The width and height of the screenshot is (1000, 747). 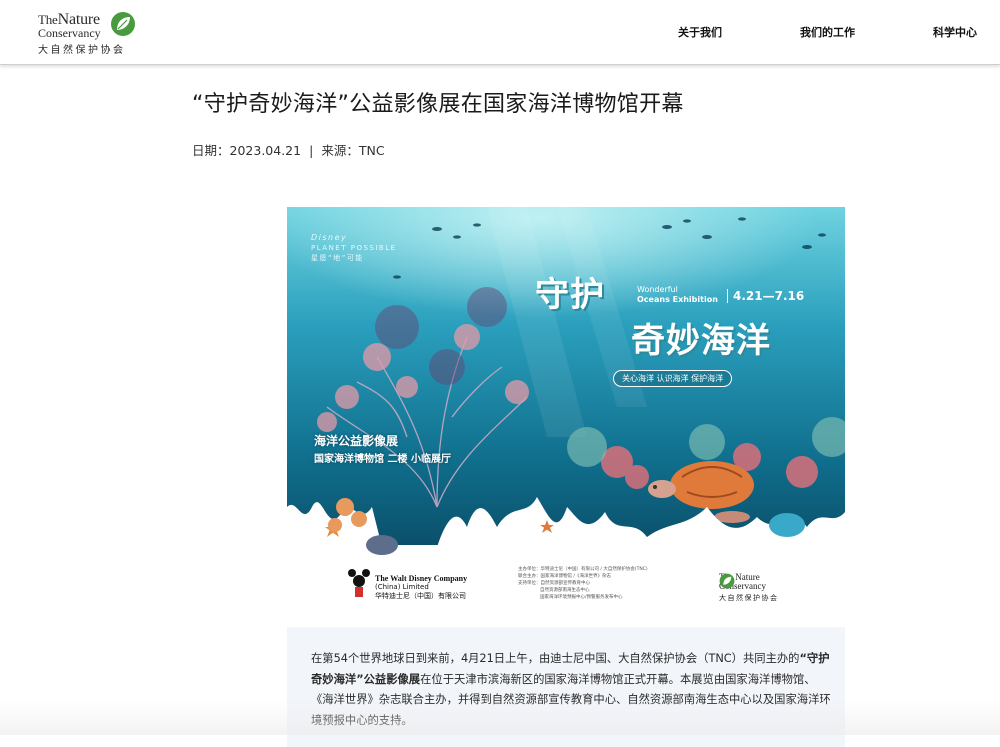 I want to click on poster-wonderful-text: Wonderful Oceans Exhibition, so click(x=677, y=294).